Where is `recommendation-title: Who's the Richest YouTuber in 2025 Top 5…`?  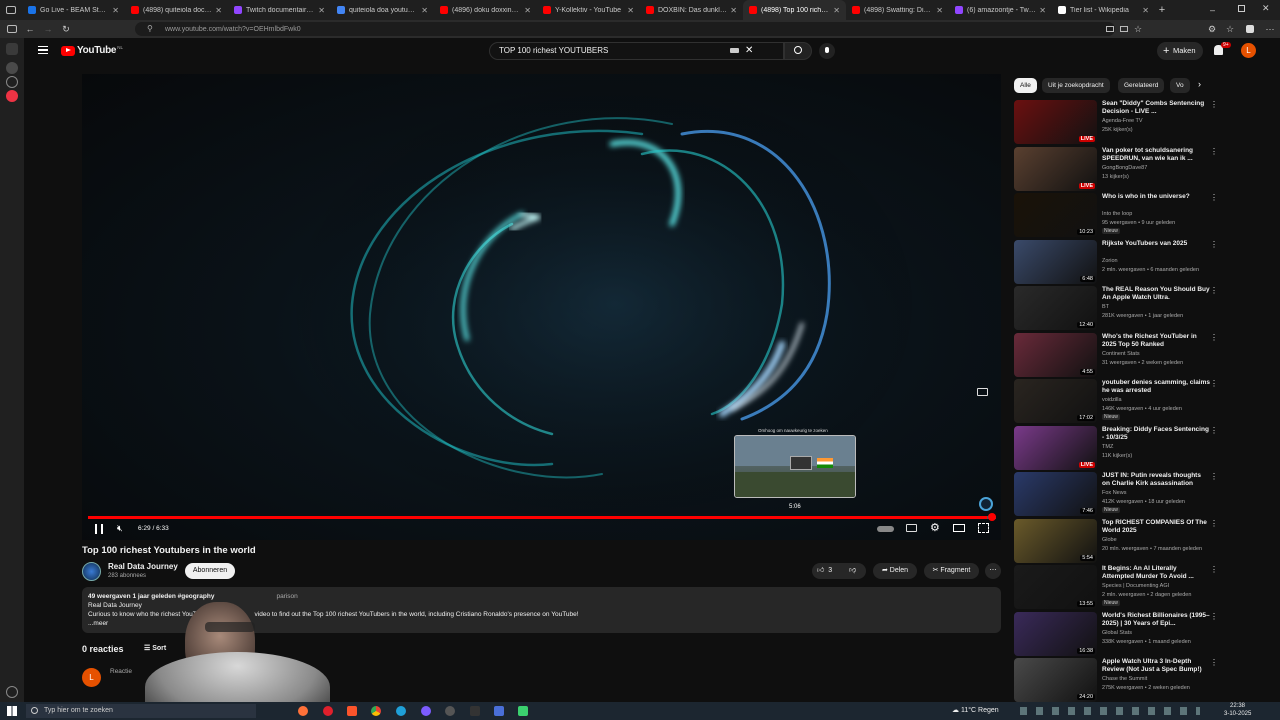 recommendation-title: Who's the Richest YouTuber in 2025 Top 5… is located at coordinates (1156, 341).